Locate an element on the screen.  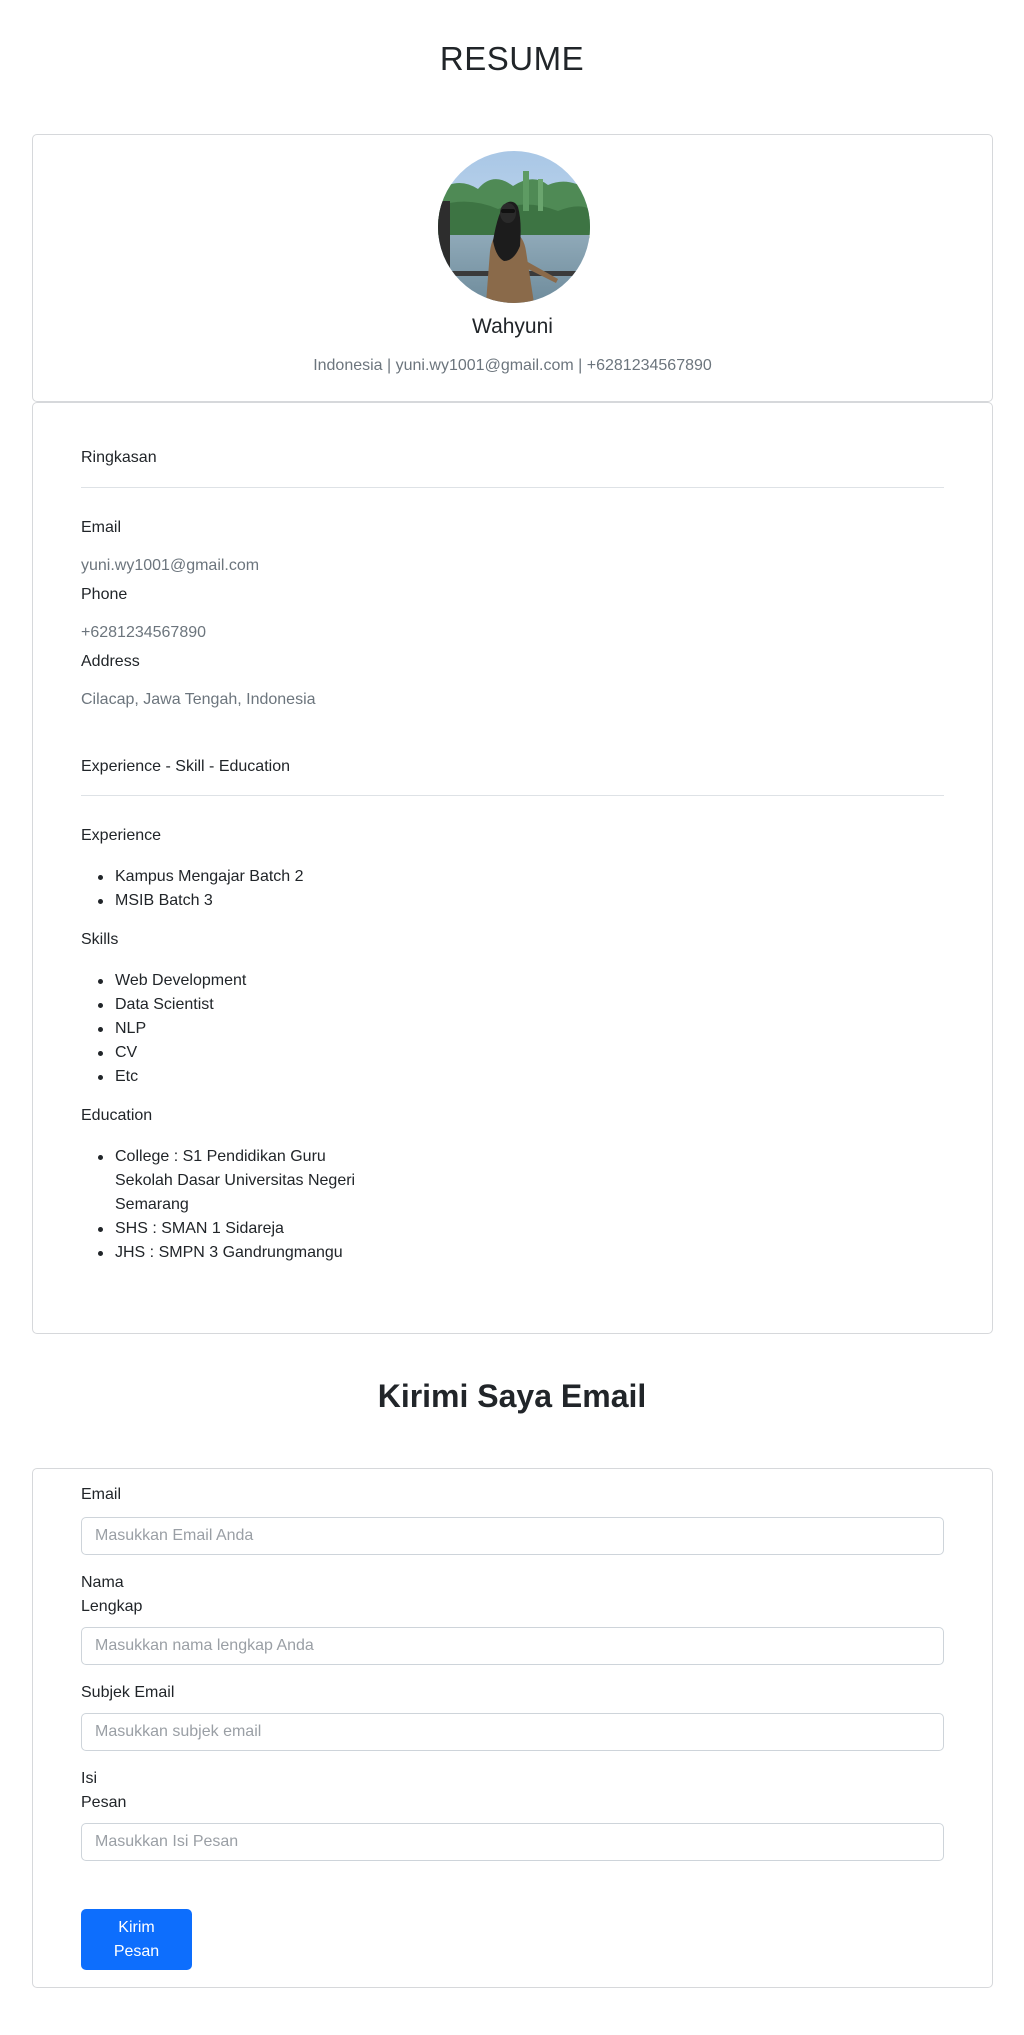
address-value: Cilacap, Jawa Tengah, Indonesia is located at coordinates (198, 699).